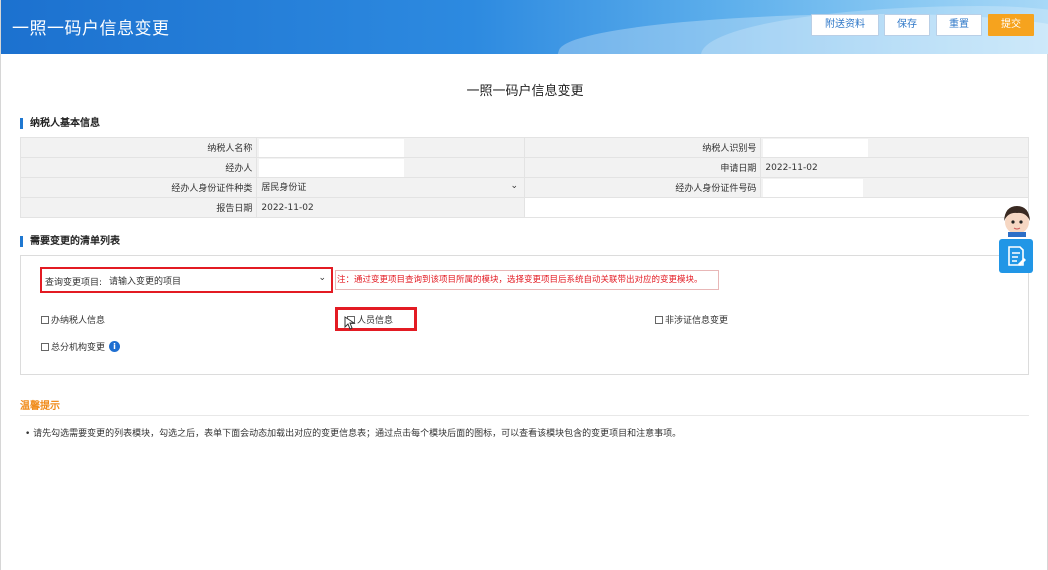 The image size is (1048, 570). What do you see at coordinates (643, 147) in the screenshot?
I see `taxpayer-id-label: 纳税人识别号` at bounding box center [643, 147].